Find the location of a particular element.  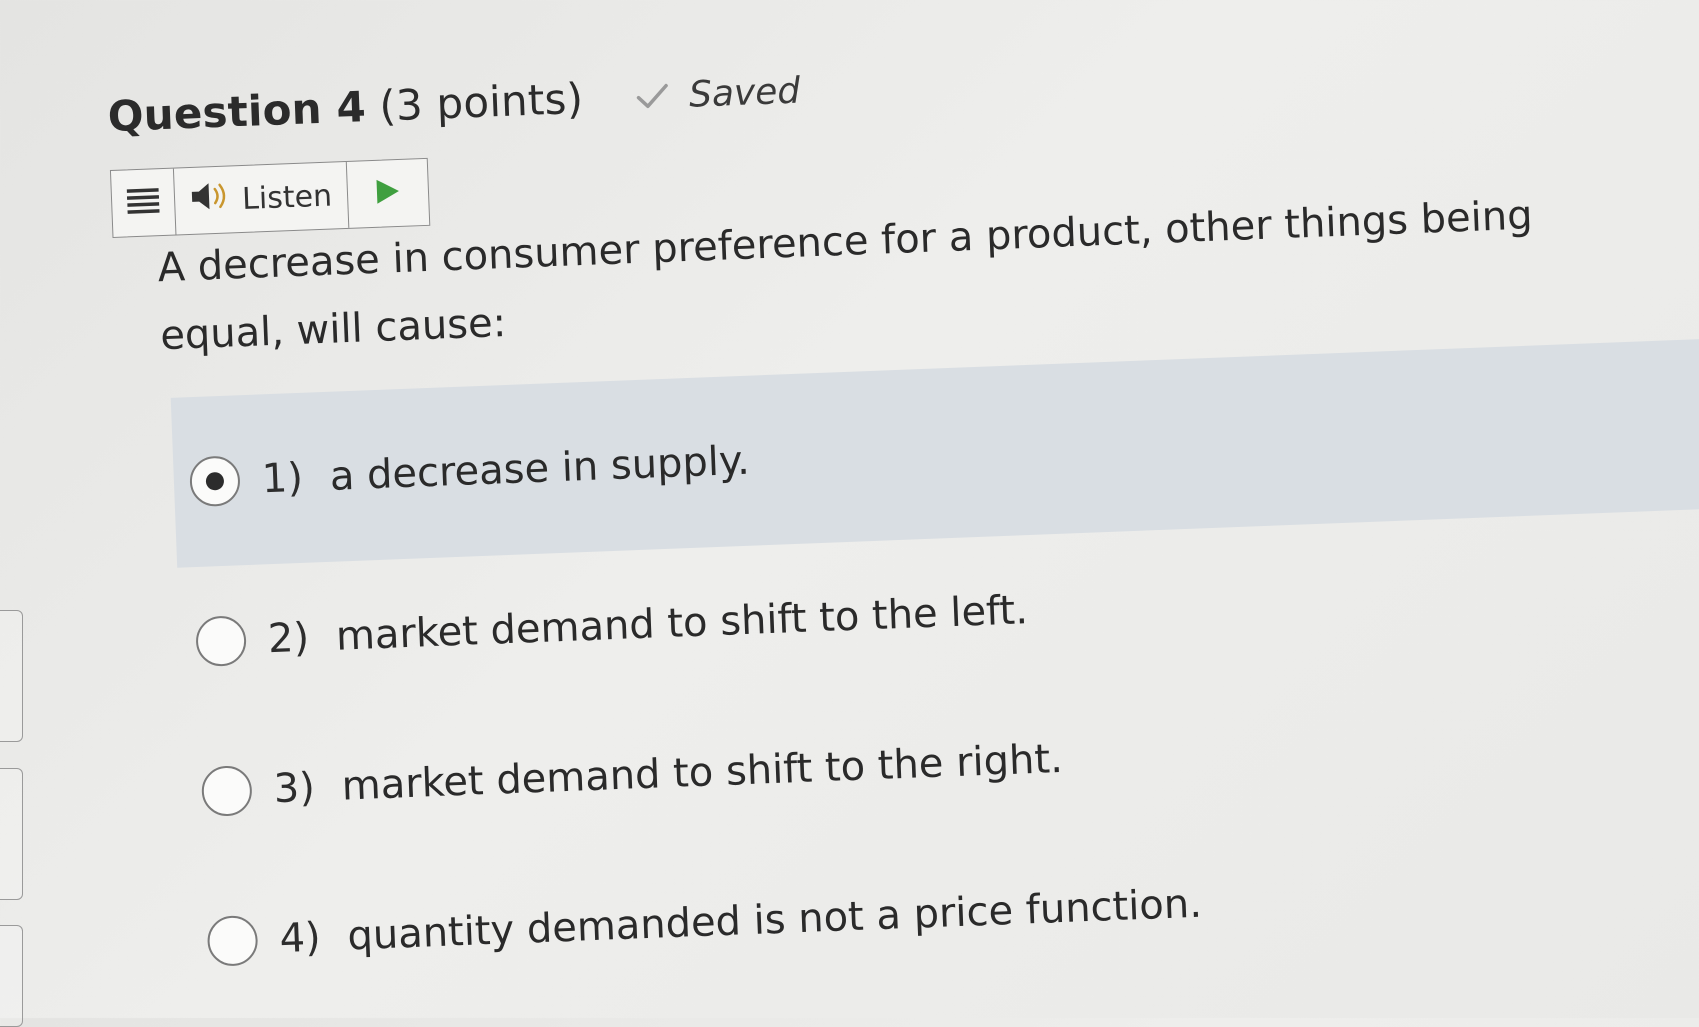

play-button is located at coordinates (388, 193).